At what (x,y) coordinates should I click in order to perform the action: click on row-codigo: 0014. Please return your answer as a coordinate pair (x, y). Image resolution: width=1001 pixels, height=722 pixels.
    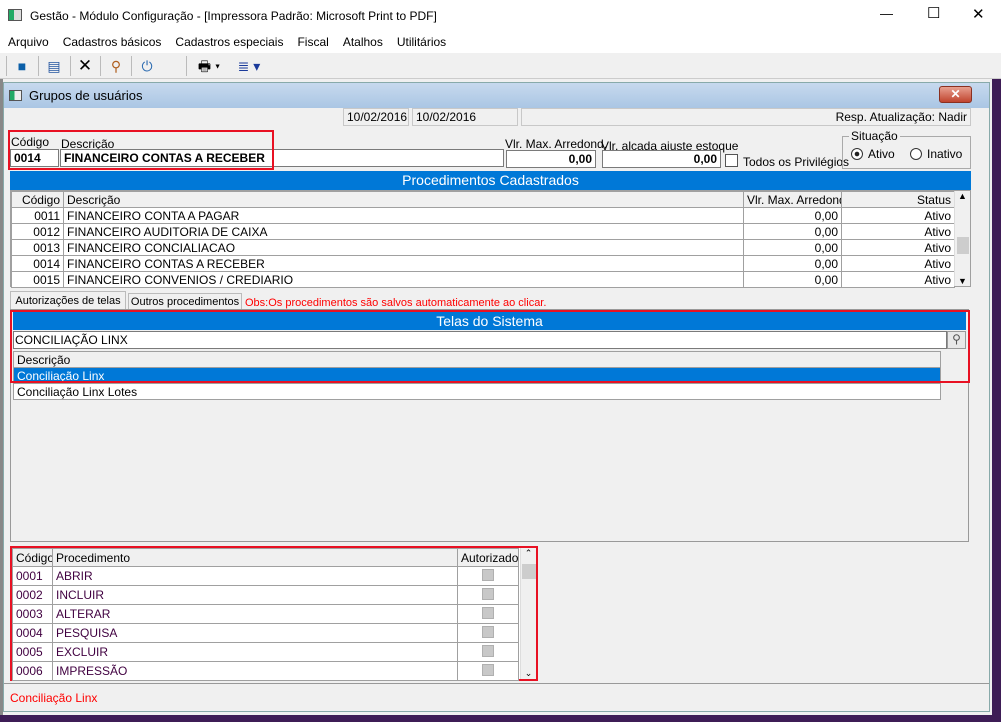
    Looking at the image, I should click on (37, 263).